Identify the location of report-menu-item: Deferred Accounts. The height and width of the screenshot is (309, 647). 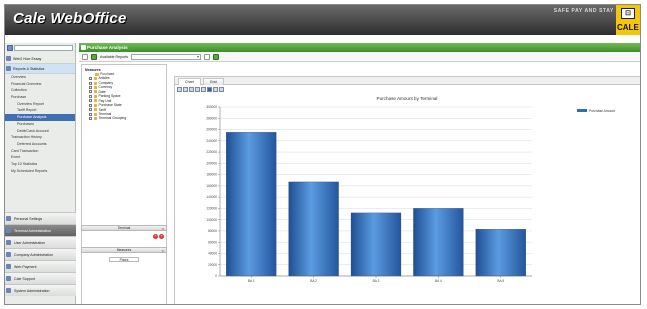
(40, 144).